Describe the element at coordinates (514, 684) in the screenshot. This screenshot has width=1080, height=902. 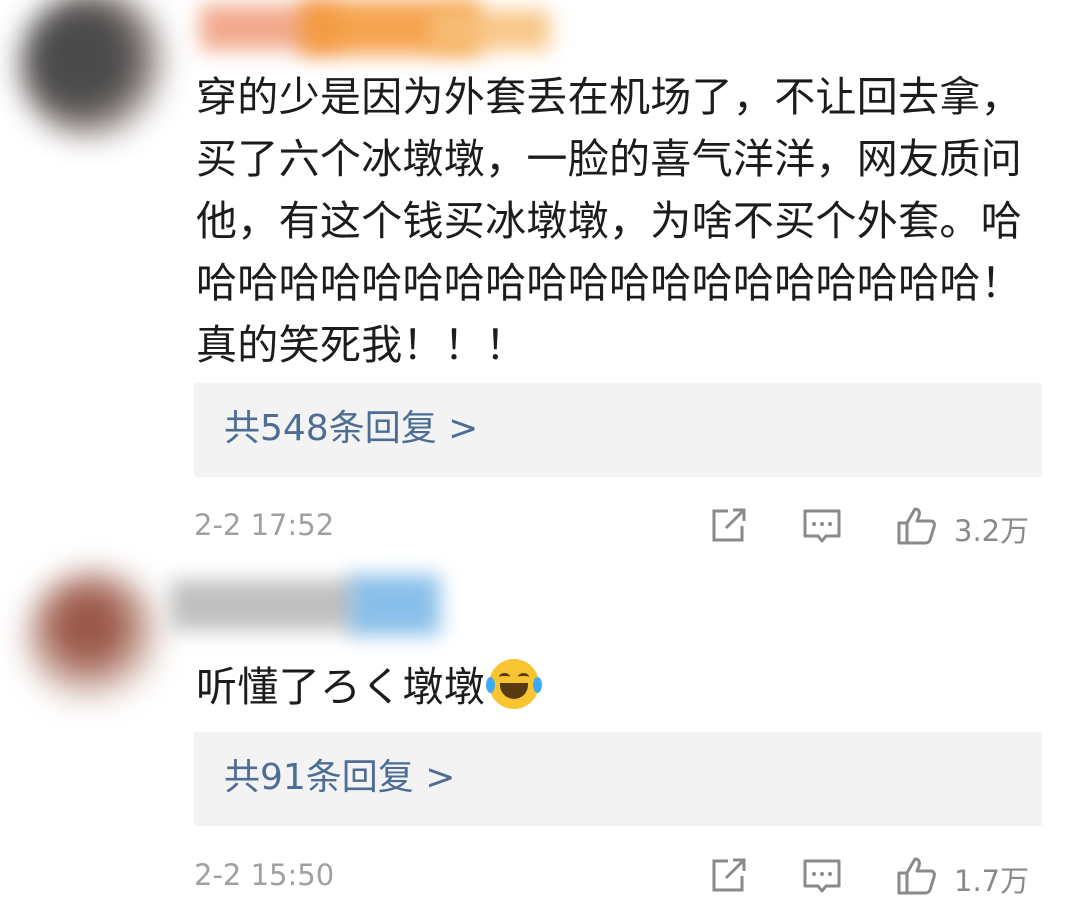
I see `laughing-crying-emoji` at that location.